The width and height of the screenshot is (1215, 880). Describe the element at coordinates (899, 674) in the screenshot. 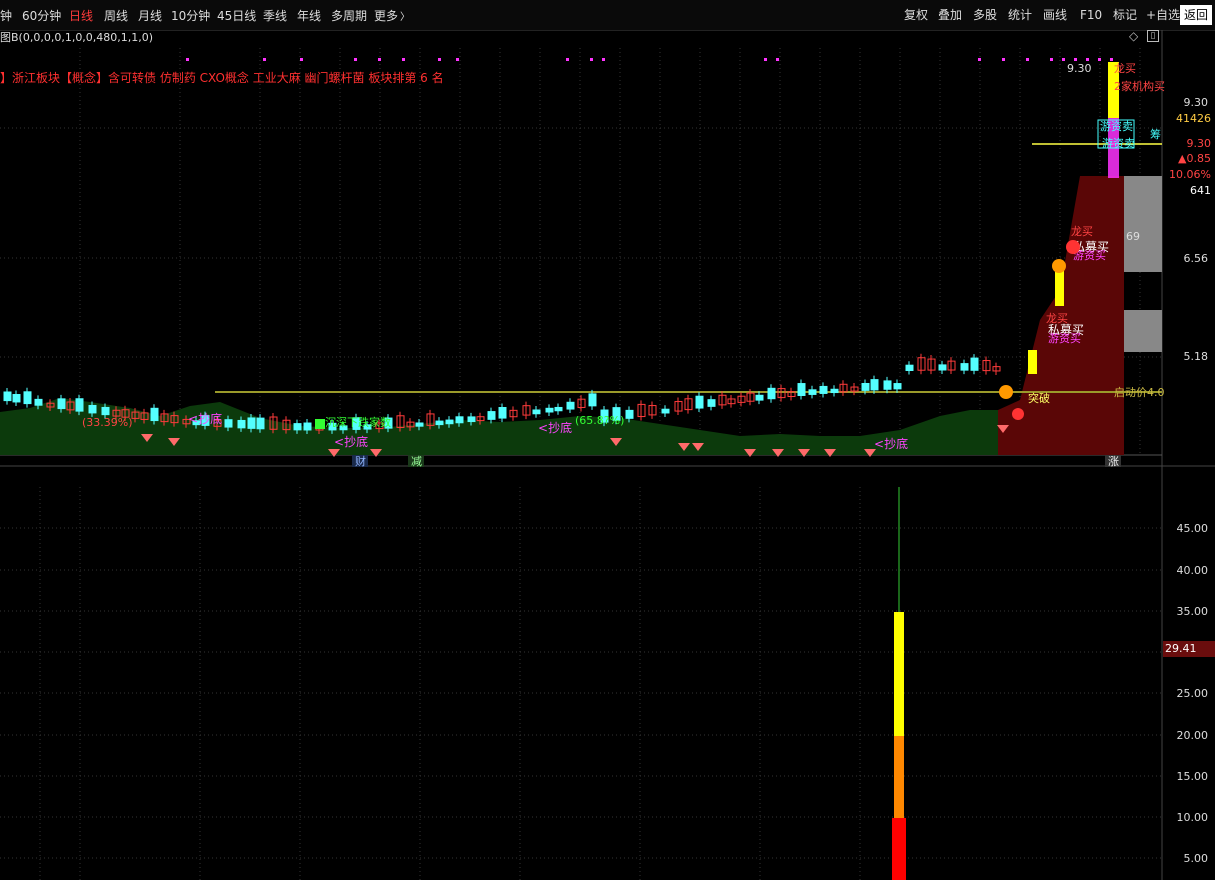

I see `indicator-bar-yellow` at that location.